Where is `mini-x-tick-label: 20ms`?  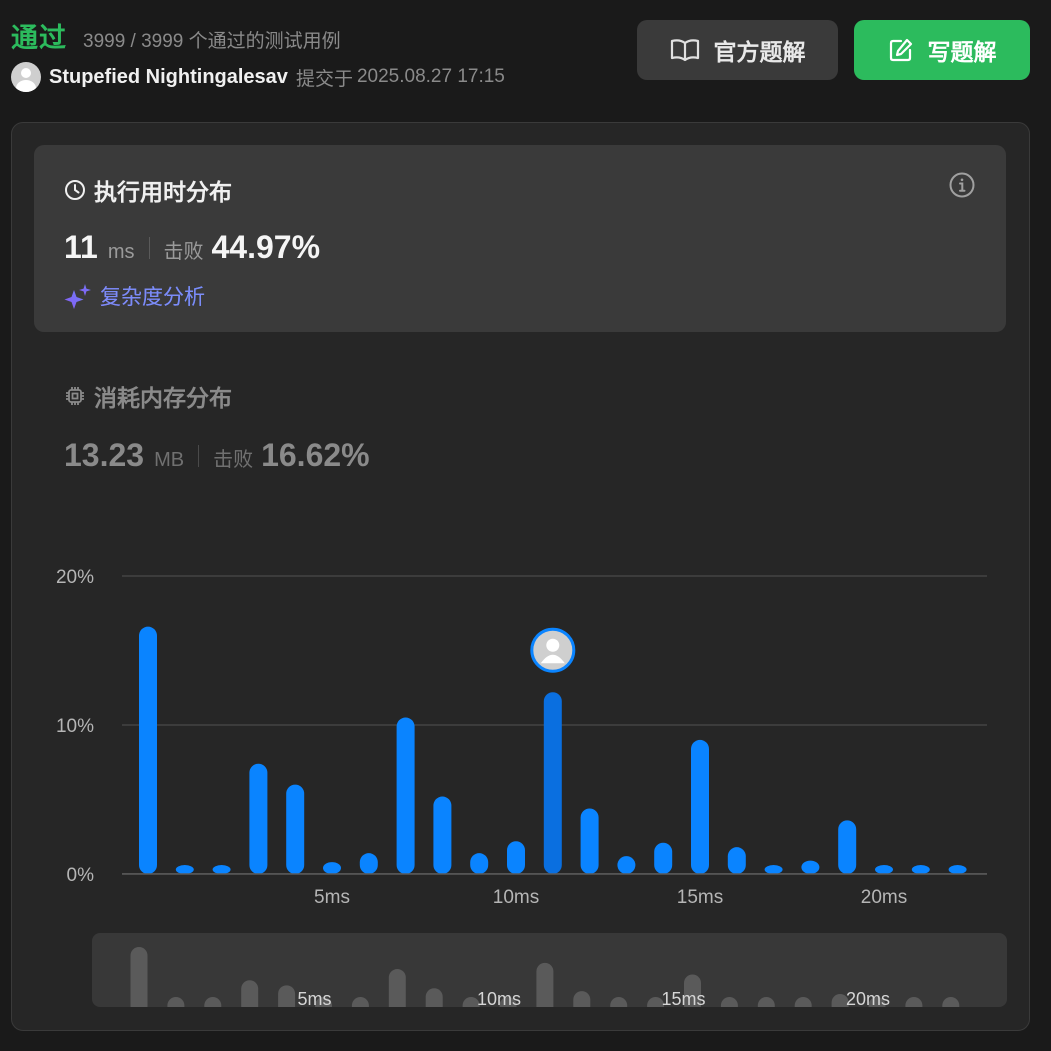
mini-x-tick-label: 20ms is located at coordinates (868, 999).